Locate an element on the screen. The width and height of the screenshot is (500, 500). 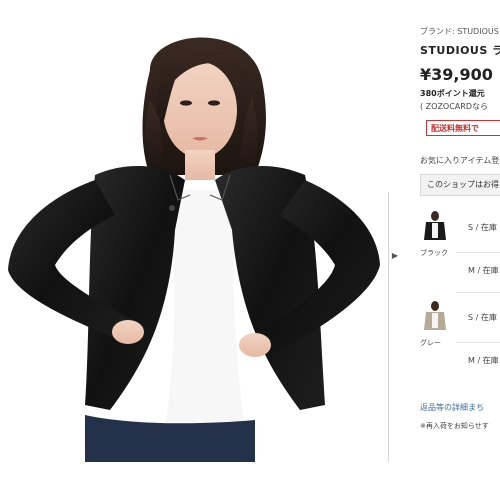
points-reward: 380ポイント還元 is located at coordinates (452, 93).